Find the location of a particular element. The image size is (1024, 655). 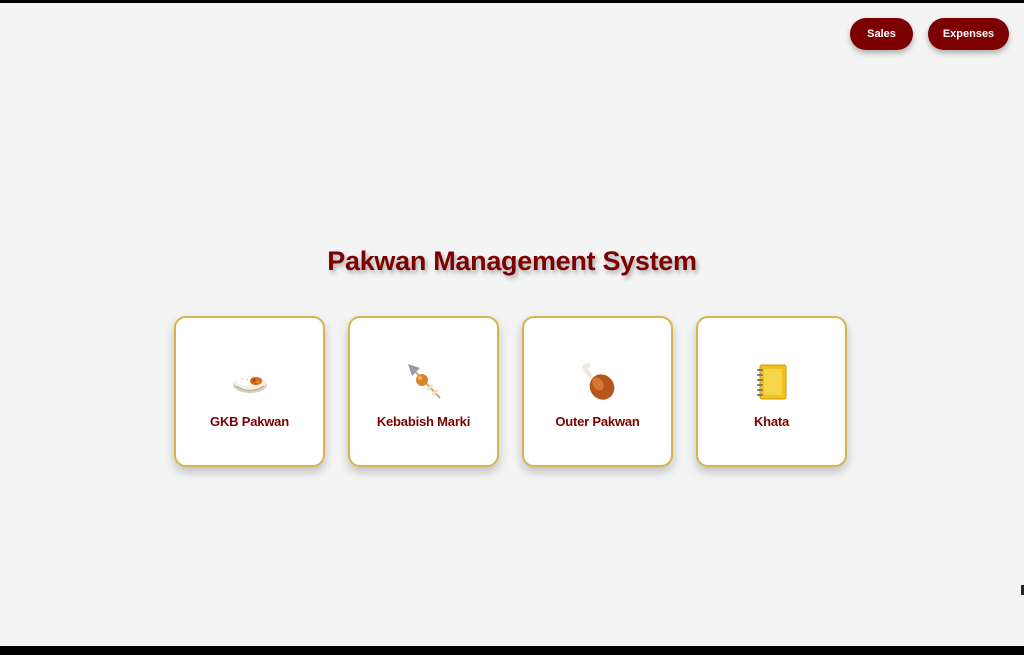

top-nav: Sales Expenses is located at coordinates (929, 34).